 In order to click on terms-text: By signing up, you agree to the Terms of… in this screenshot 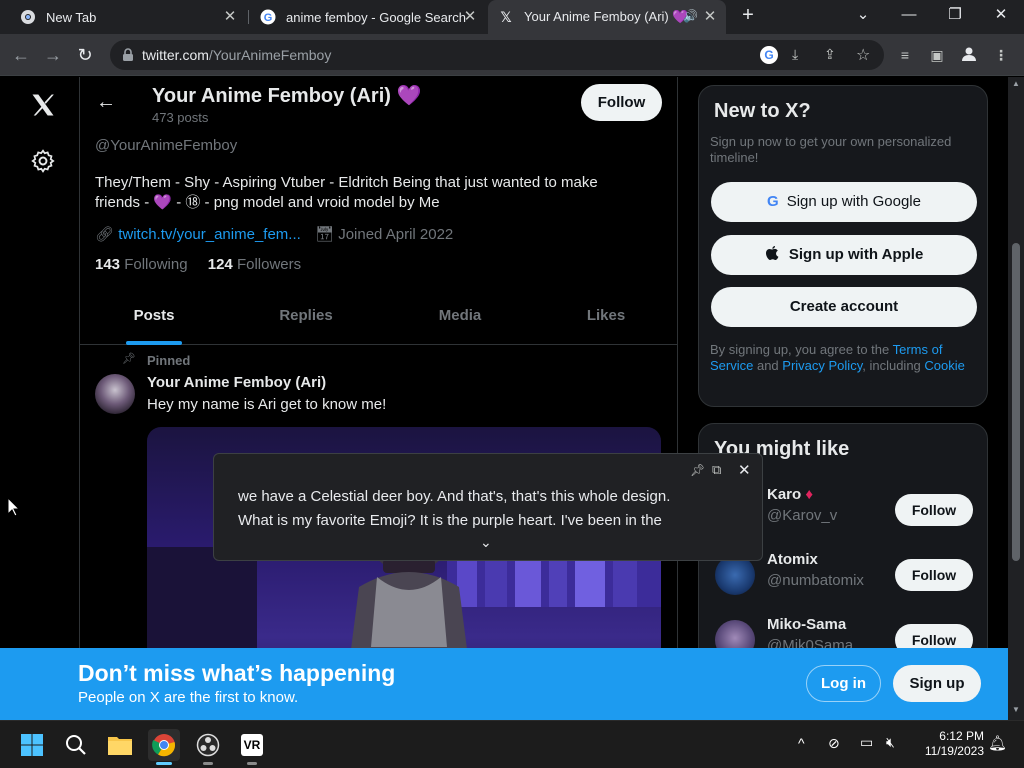, I will do `click(837, 357)`.